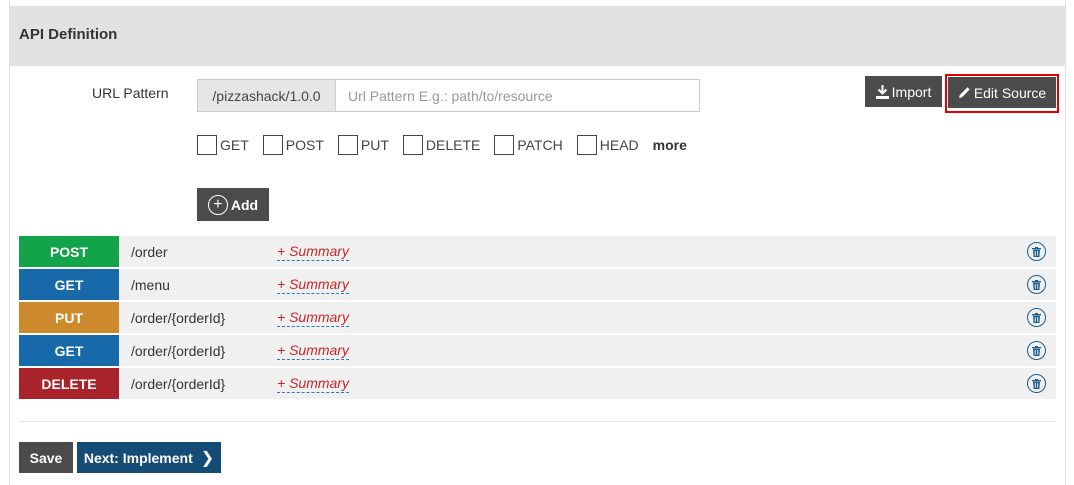 This screenshot has height=485, width=1074. Describe the element at coordinates (138, 457) in the screenshot. I see `next-label: Next: Implement` at that location.